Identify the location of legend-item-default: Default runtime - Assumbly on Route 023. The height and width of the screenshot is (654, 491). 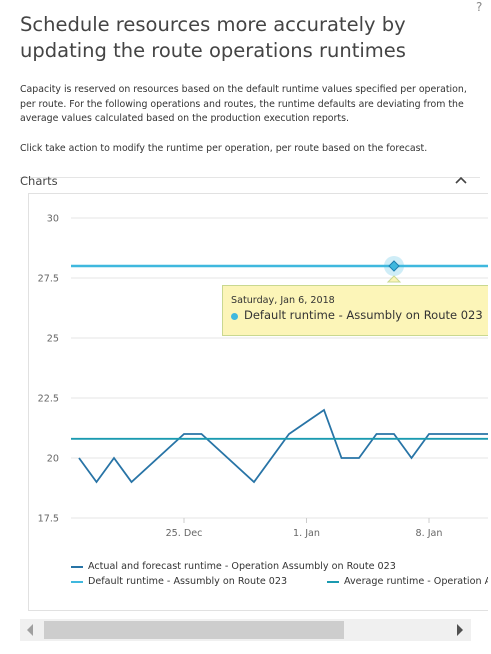
(179, 581).